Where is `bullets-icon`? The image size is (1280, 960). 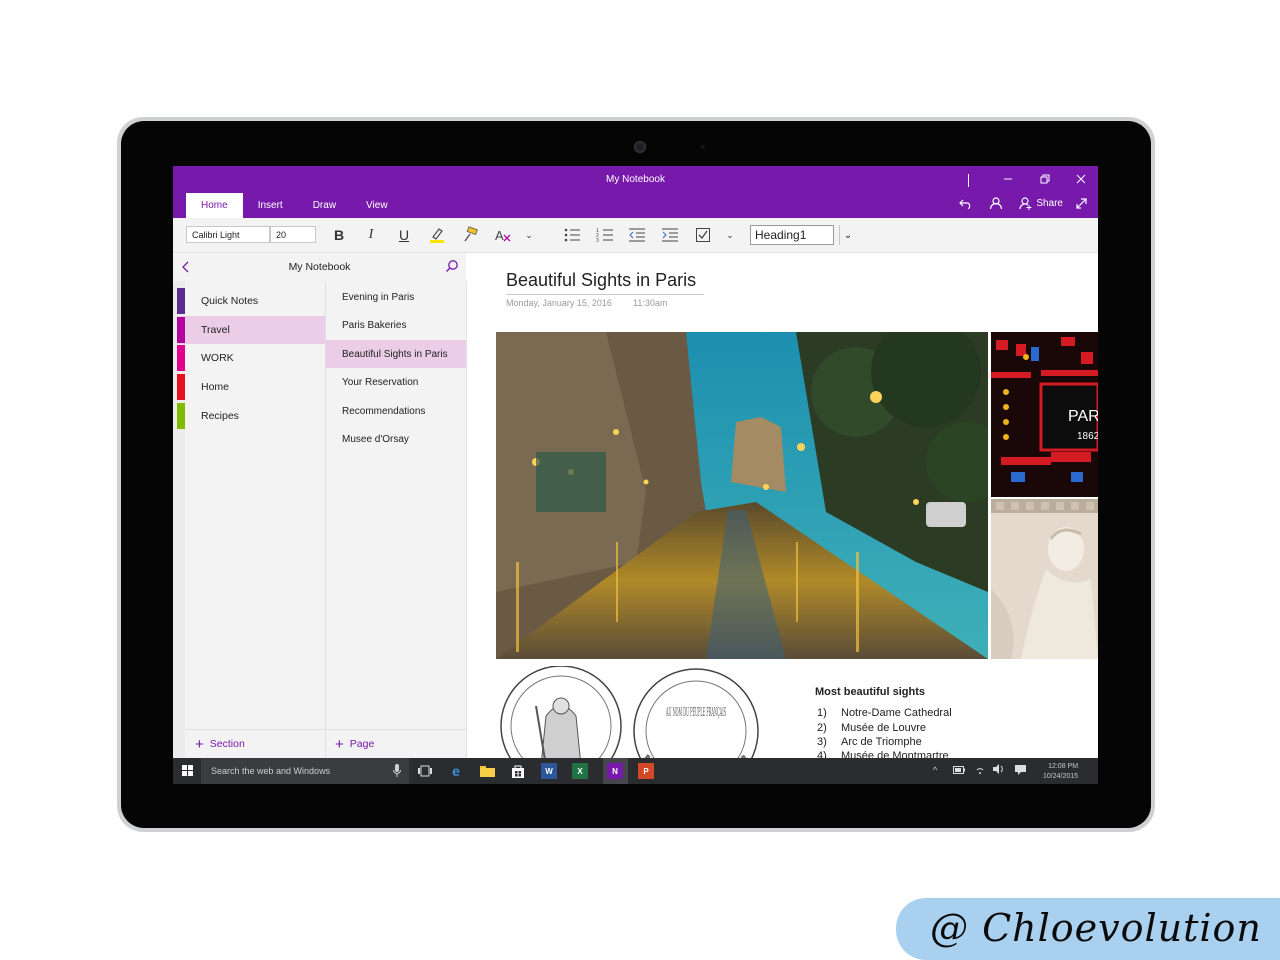 bullets-icon is located at coordinates (572, 235).